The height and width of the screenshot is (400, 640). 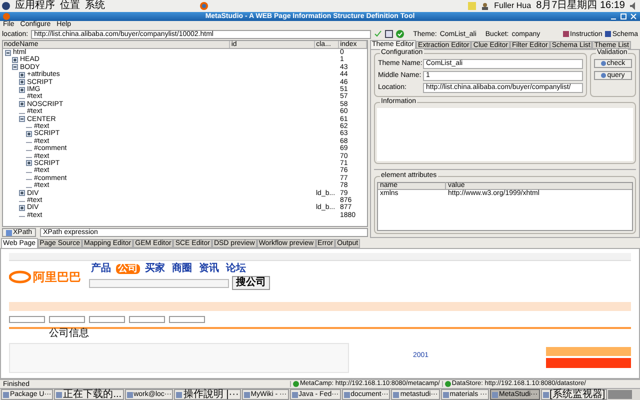 I want to click on site-nav-tab: 资讯, so click(x=209, y=269).